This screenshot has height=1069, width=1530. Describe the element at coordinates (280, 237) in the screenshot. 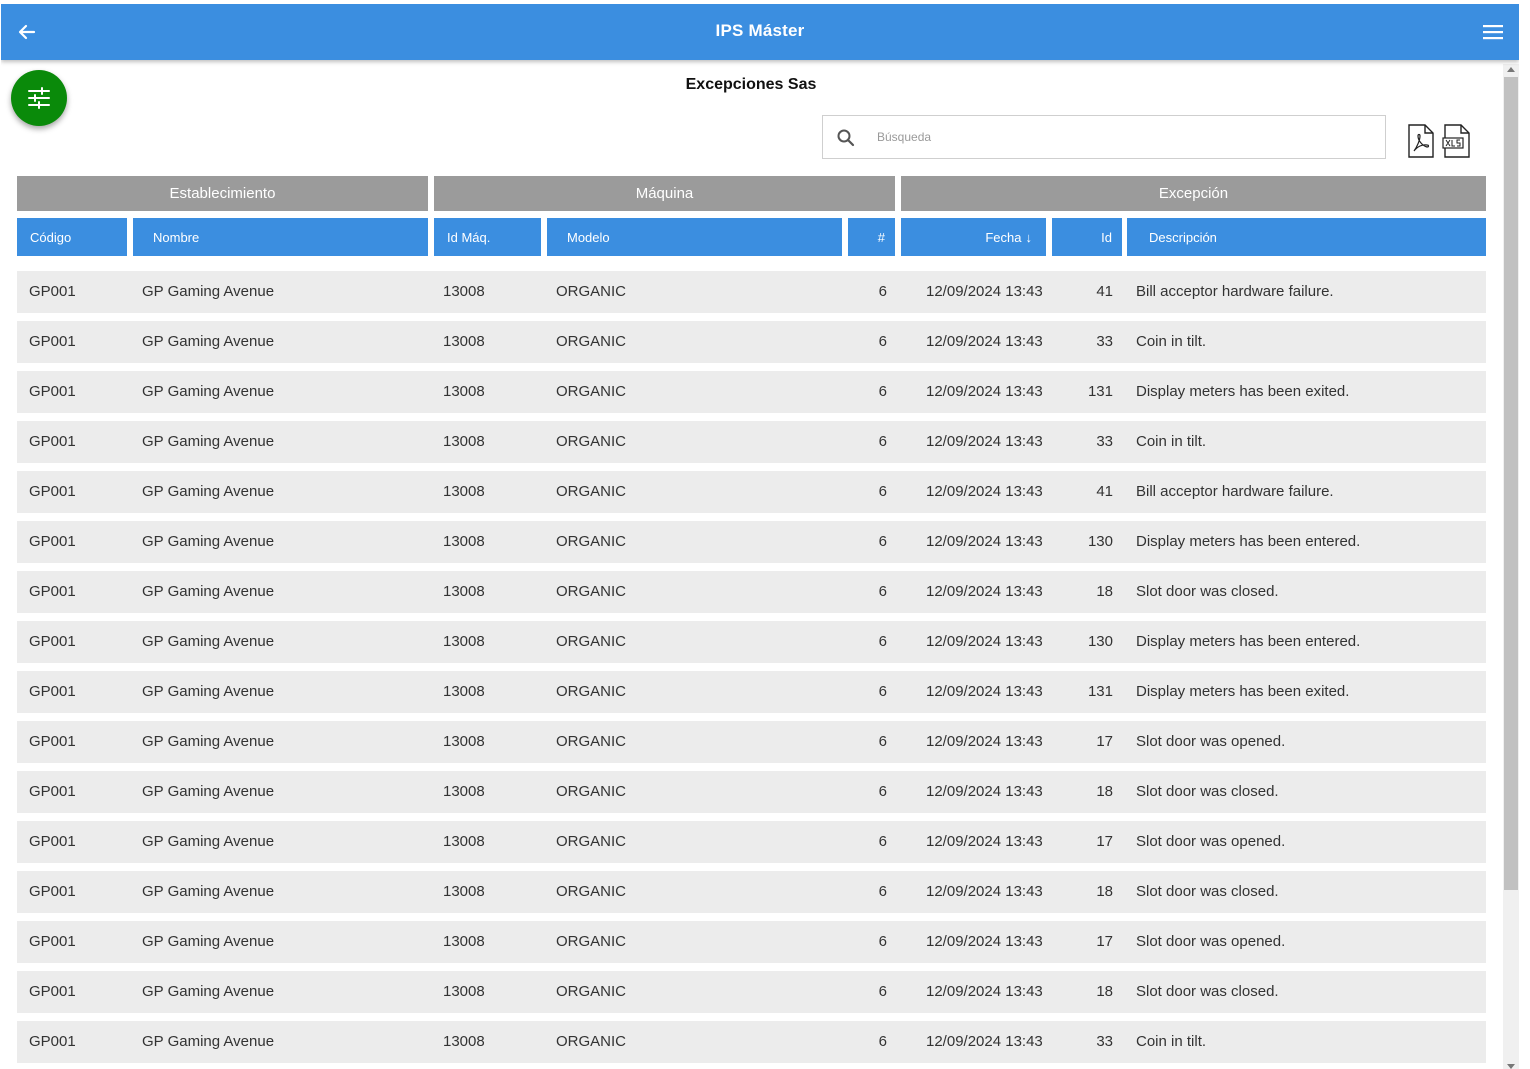

I see `column-header-nombre: Nombre` at that location.